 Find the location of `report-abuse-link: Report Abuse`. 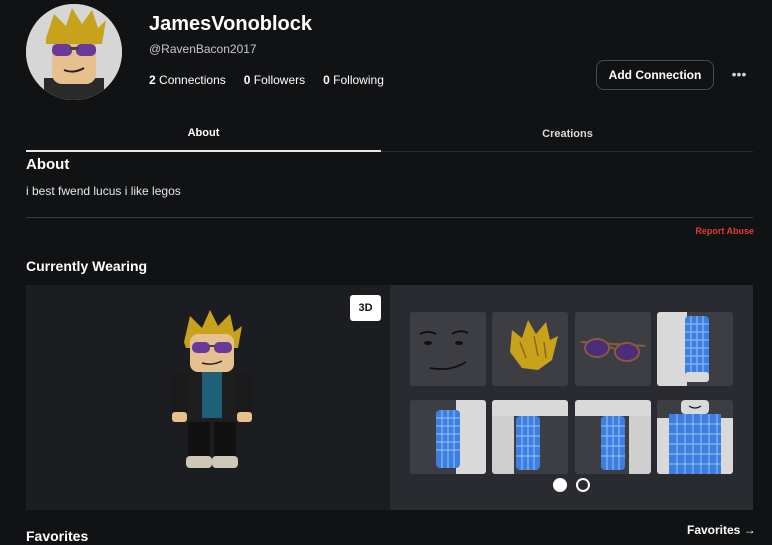

report-abuse-link: Report Abuse is located at coordinates (724, 231).